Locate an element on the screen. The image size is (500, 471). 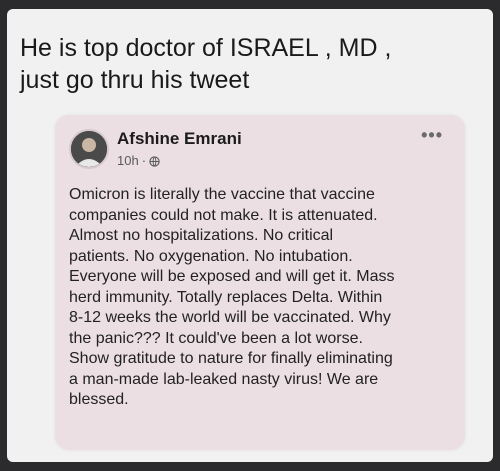
avatar is located at coordinates (89, 149).